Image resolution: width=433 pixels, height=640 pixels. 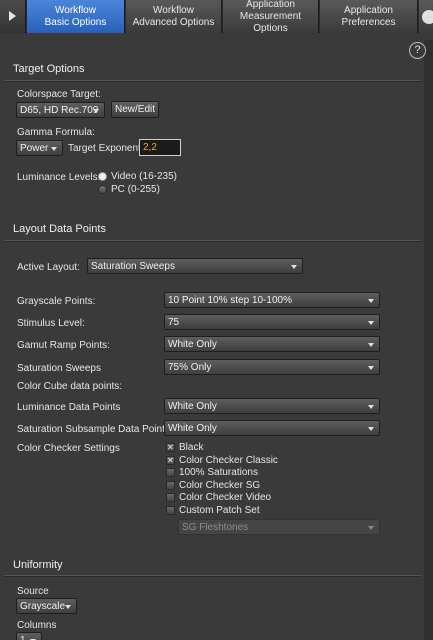 I want to click on color-checker-settings-label: Color Checker Settings, so click(x=68, y=448).